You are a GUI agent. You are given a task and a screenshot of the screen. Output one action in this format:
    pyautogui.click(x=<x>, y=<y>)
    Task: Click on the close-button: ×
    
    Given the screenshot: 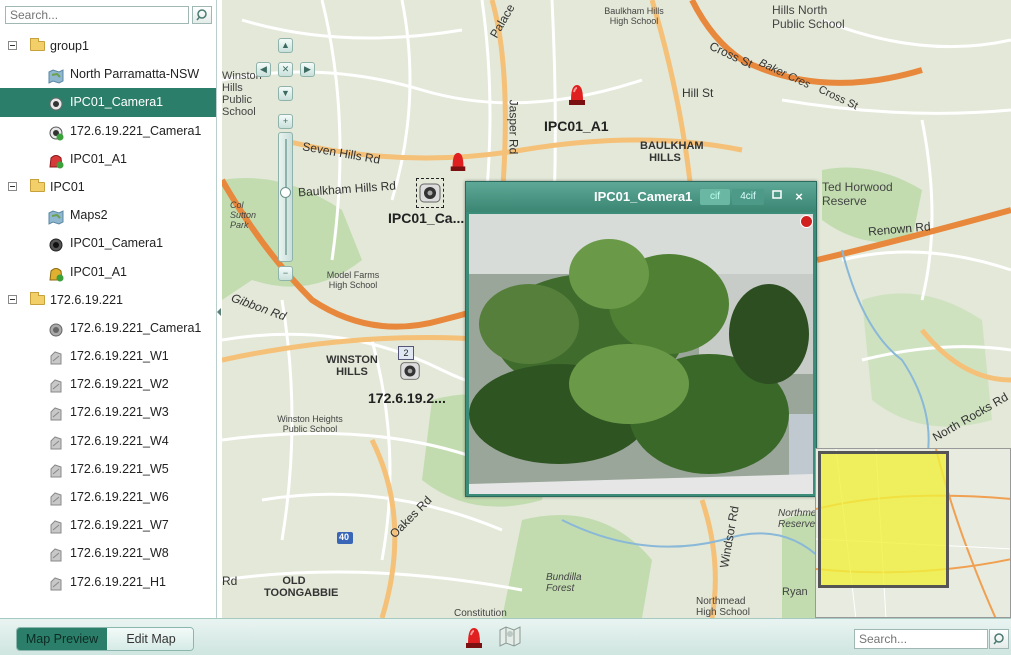 What is the action you would take?
    pyautogui.click(x=799, y=197)
    